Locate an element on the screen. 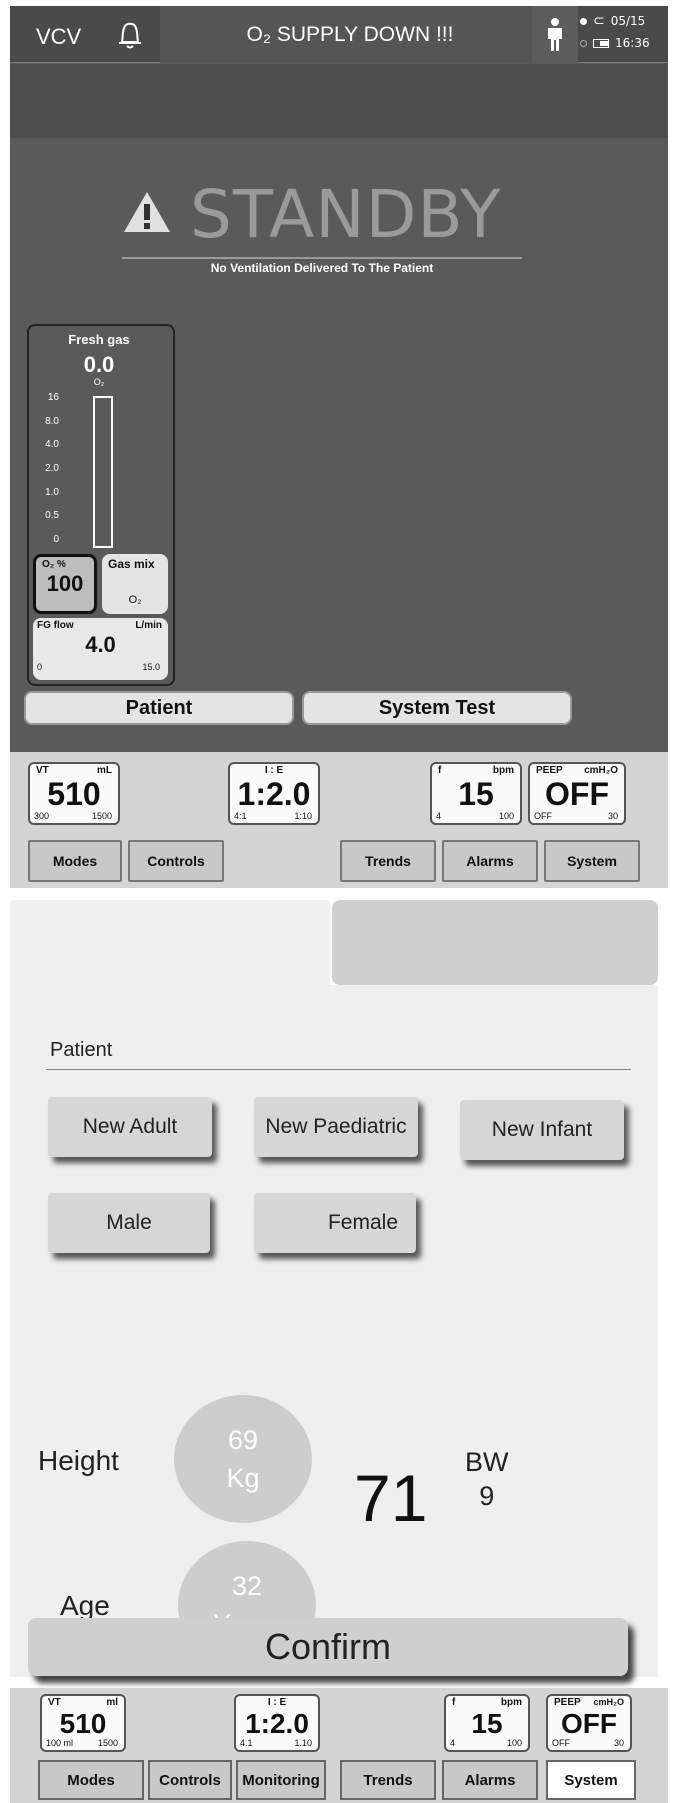  fg-flow-max: 15.0 is located at coordinates (151, 667).